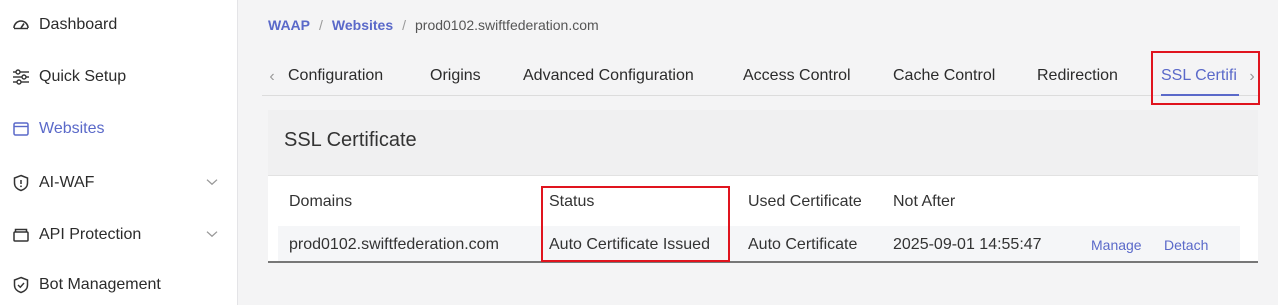 The height and width of the screenshot is (305, 1278). I want to click on window-icon, so click(21, 129).